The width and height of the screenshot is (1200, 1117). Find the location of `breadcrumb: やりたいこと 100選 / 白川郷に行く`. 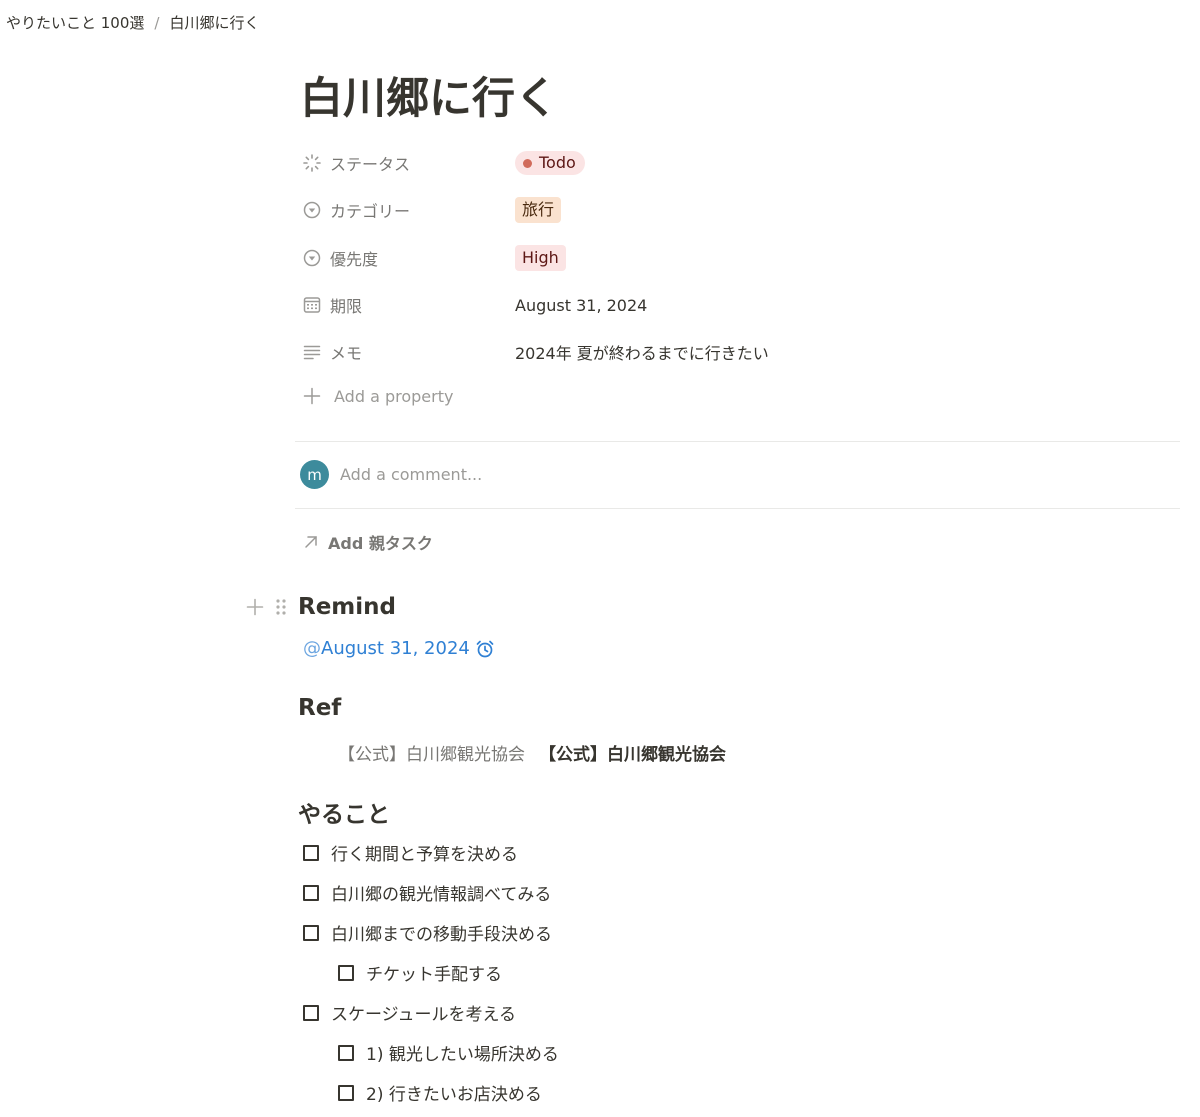

breadcrumb: やりたいこと 100選 / 白川郷に行く is located at coordinates (132, 22).